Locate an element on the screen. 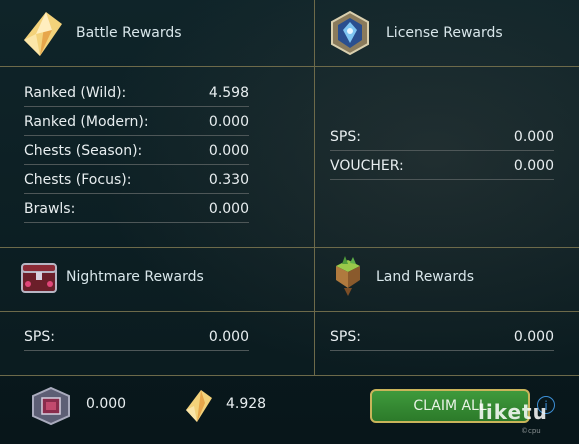  license-rewards-header: License Rewards is located at coordinates (444, 33).